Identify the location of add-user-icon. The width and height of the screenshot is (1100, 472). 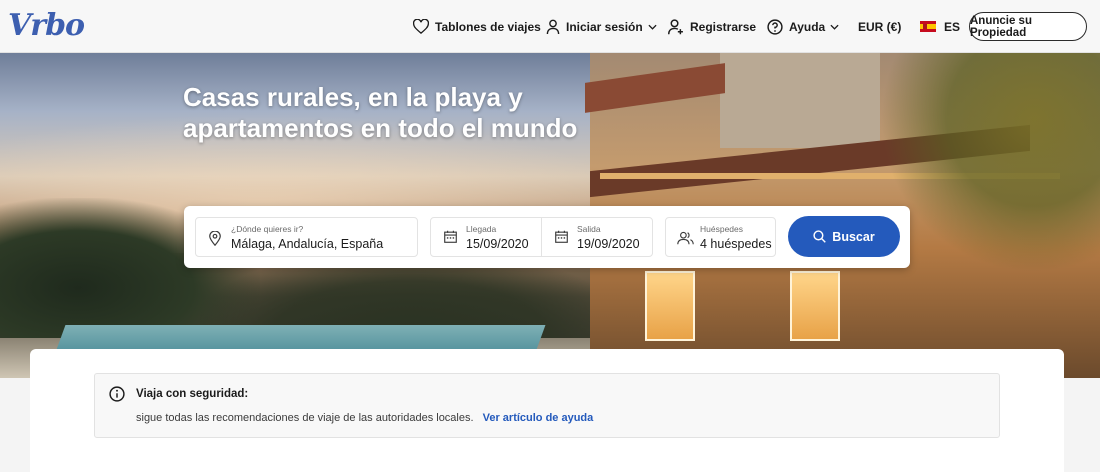
(675, 26).